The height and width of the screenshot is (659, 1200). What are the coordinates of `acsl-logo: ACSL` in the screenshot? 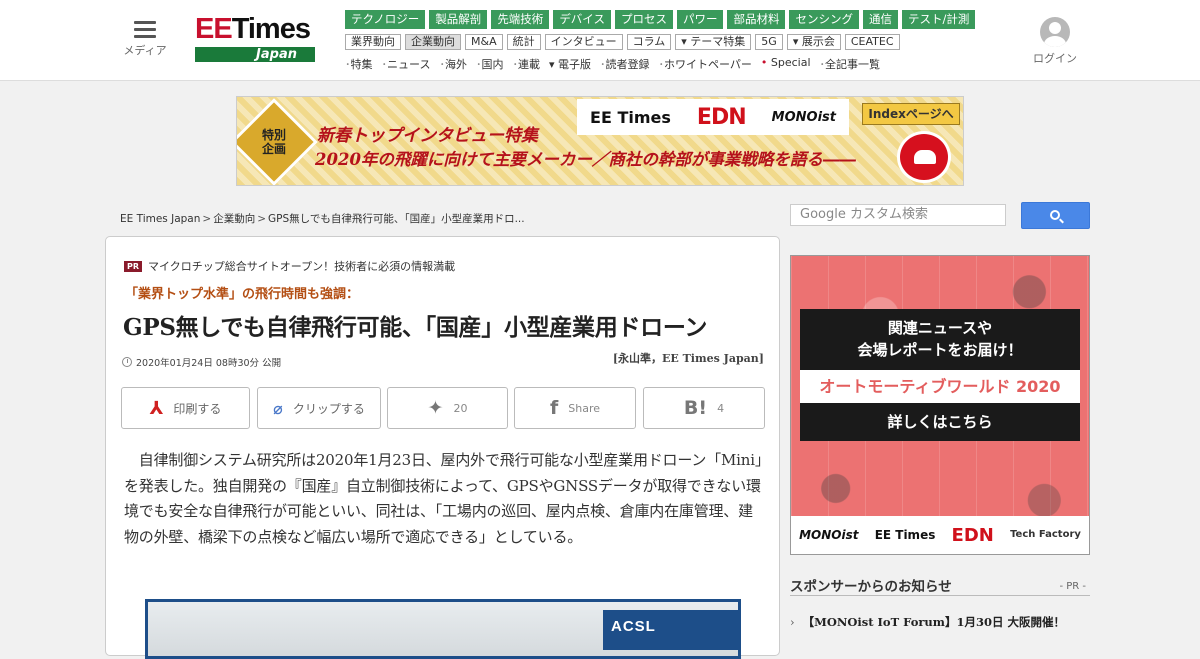 It's located at (670, 630).